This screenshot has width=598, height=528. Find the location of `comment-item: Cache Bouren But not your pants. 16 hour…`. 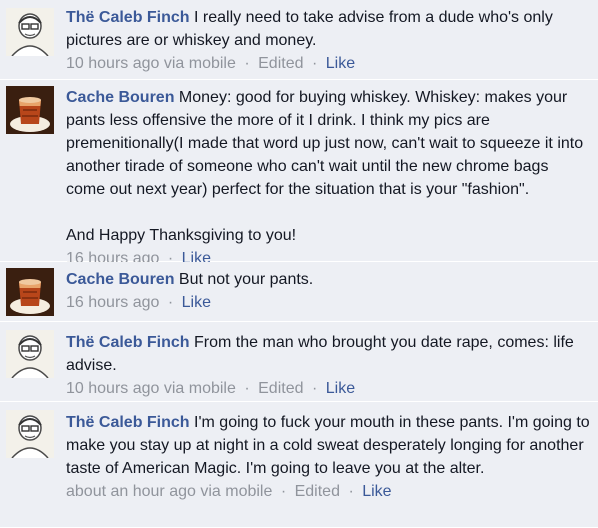

comment-item: Cache Bouren But not your pants. 16 hour… is located at coordinates (299, 292).